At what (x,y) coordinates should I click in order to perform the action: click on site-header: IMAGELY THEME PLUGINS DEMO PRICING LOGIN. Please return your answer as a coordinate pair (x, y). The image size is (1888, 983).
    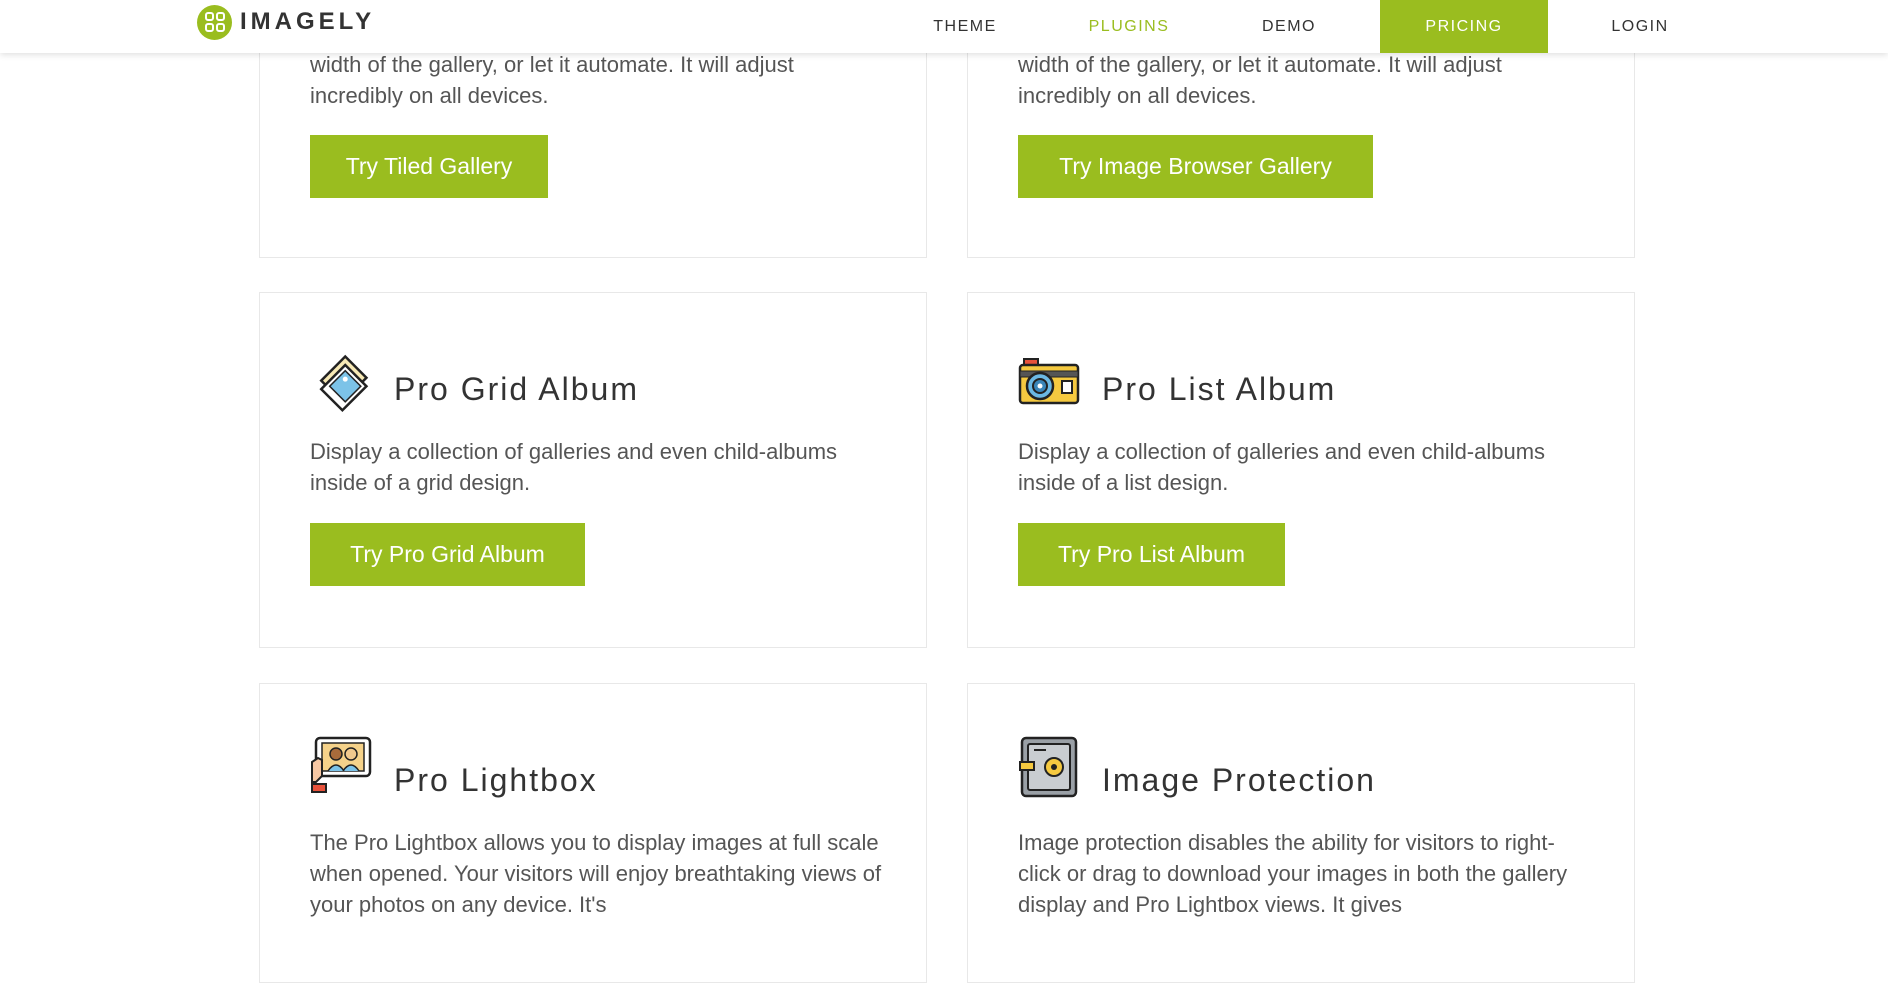
    Looking at the image, I should click on (944, 26).